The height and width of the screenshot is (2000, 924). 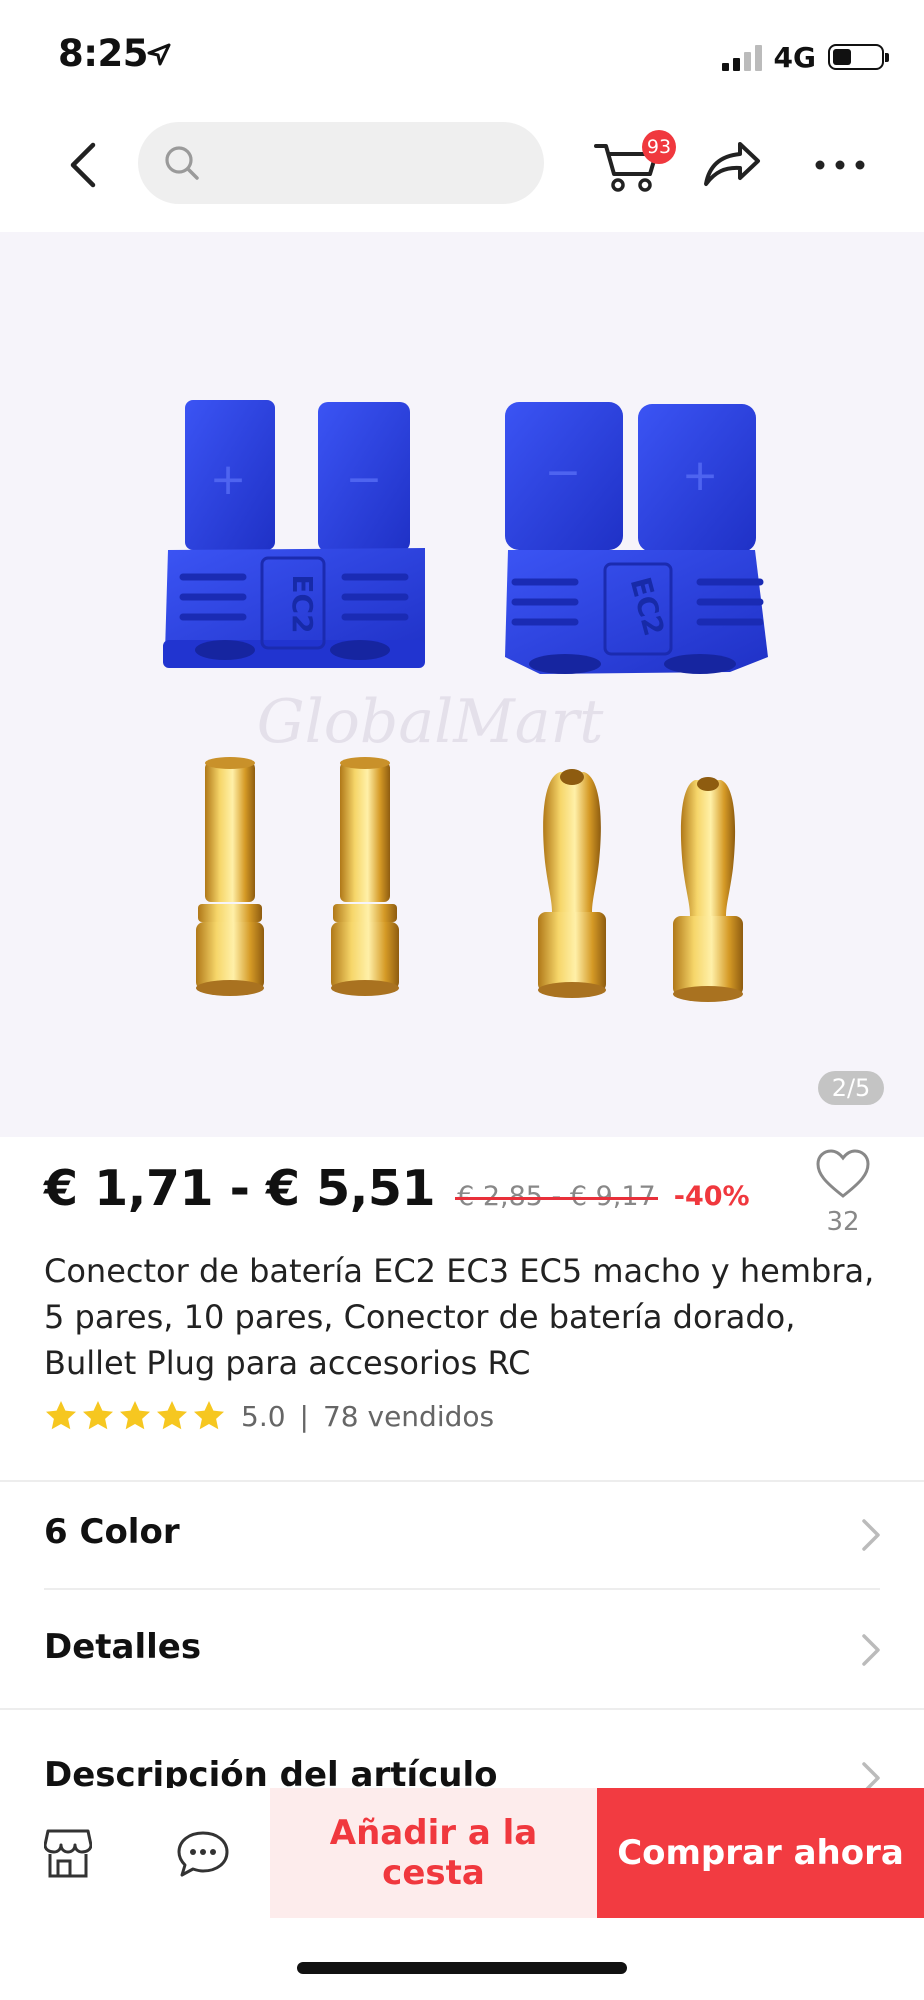 I want to click on option-row-details: Detalles, so click(x=462, y=1649).